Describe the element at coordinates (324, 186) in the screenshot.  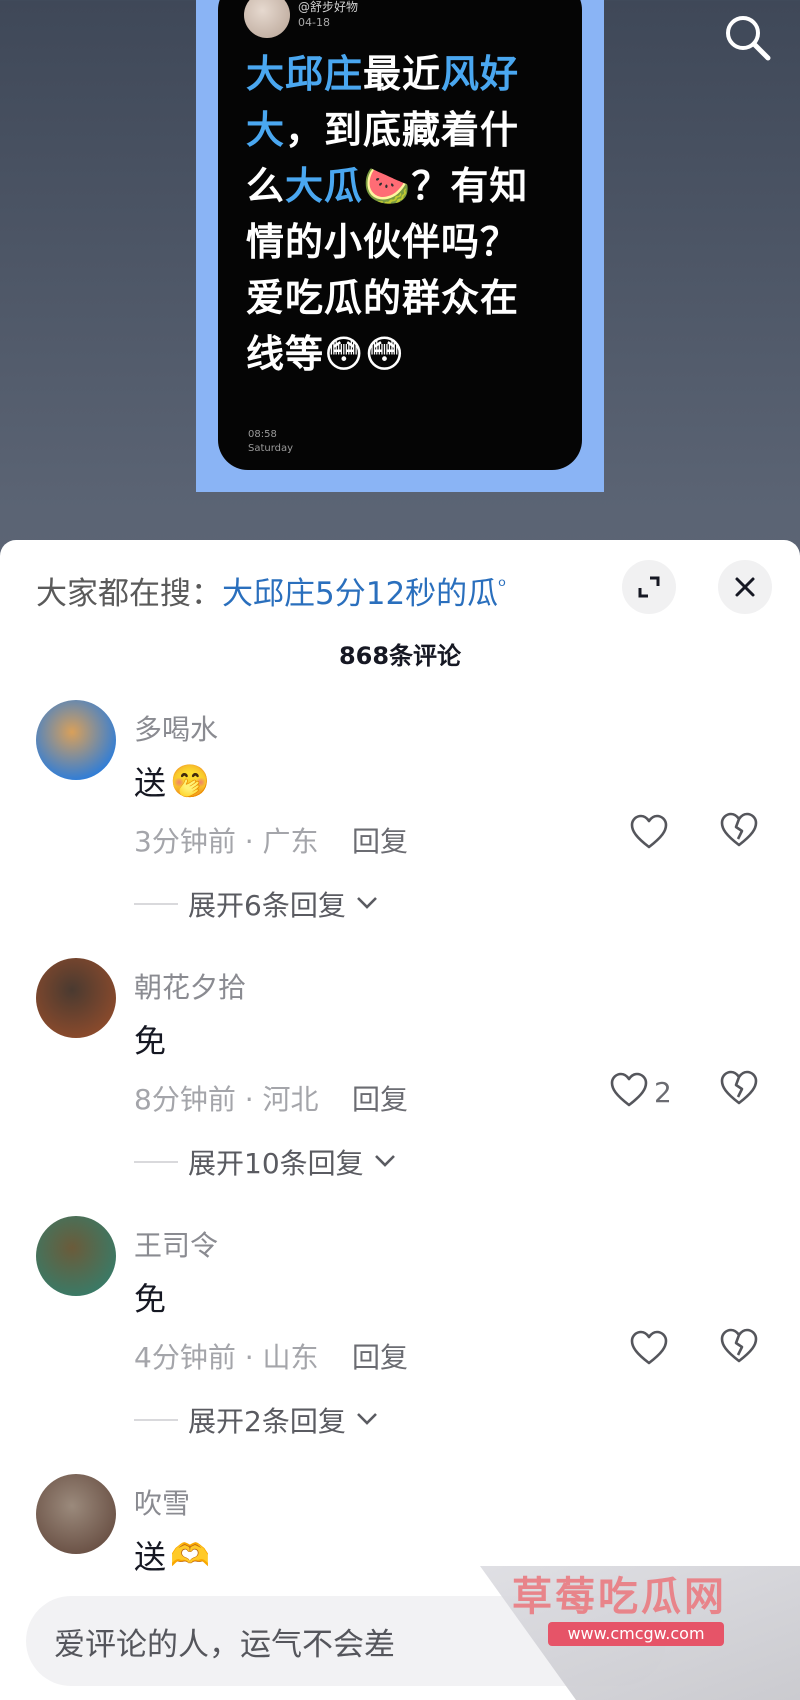
I see `post-text-highlight: 大瓜` at that location.